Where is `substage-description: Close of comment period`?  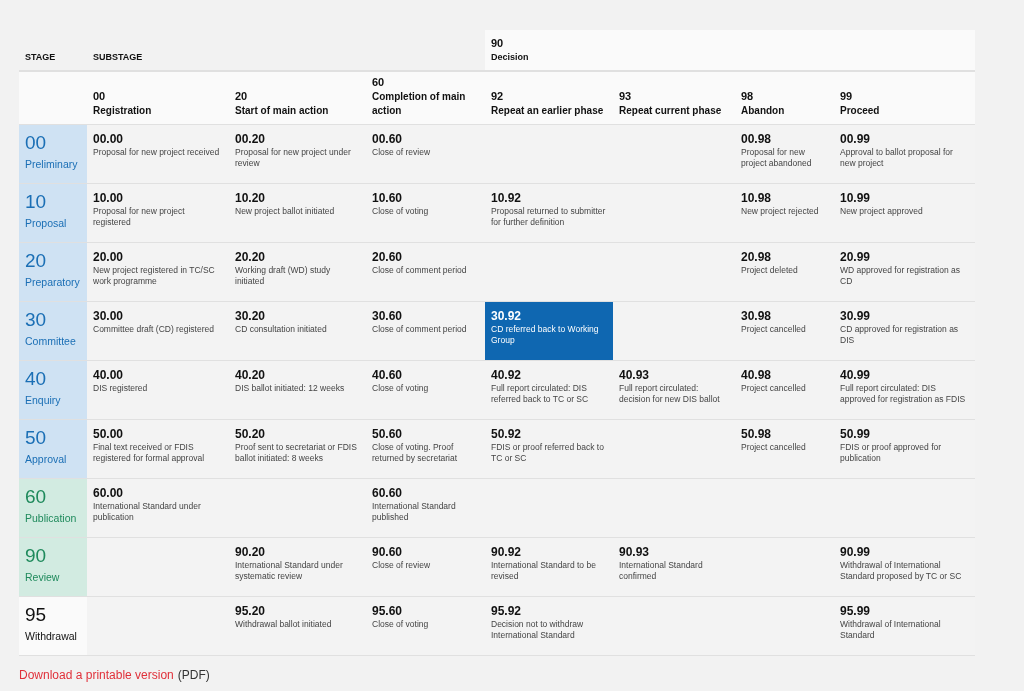
substage-description: Close of comment period is located at coordinates (420, 270).